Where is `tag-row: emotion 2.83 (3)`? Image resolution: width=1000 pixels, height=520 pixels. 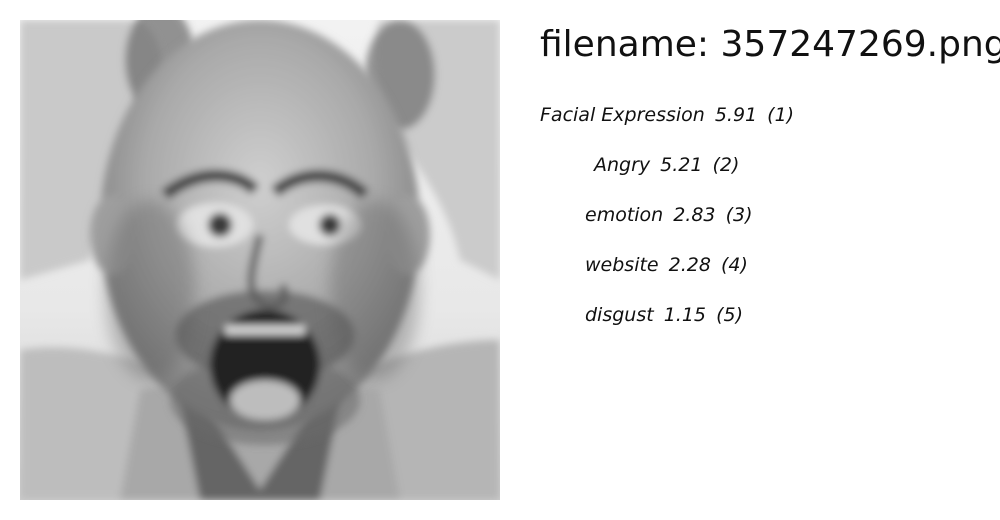 tag-row: emotion 2.83 (3) is located at coordinates (760, 225).